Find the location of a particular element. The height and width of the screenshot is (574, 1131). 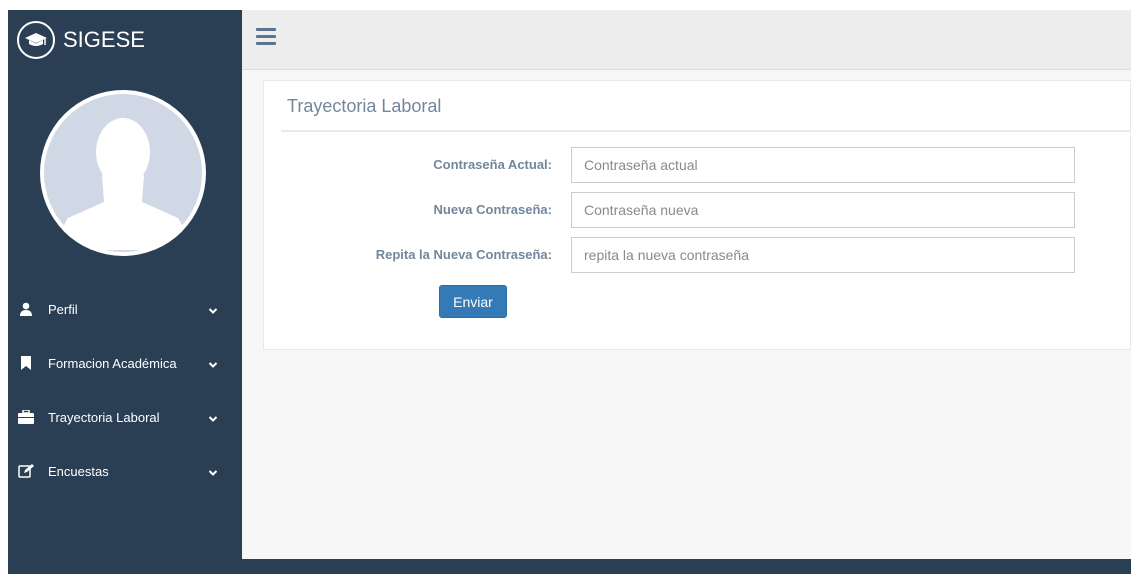

sidebar-item-label: Perfil is located at coordinates (63, 309).